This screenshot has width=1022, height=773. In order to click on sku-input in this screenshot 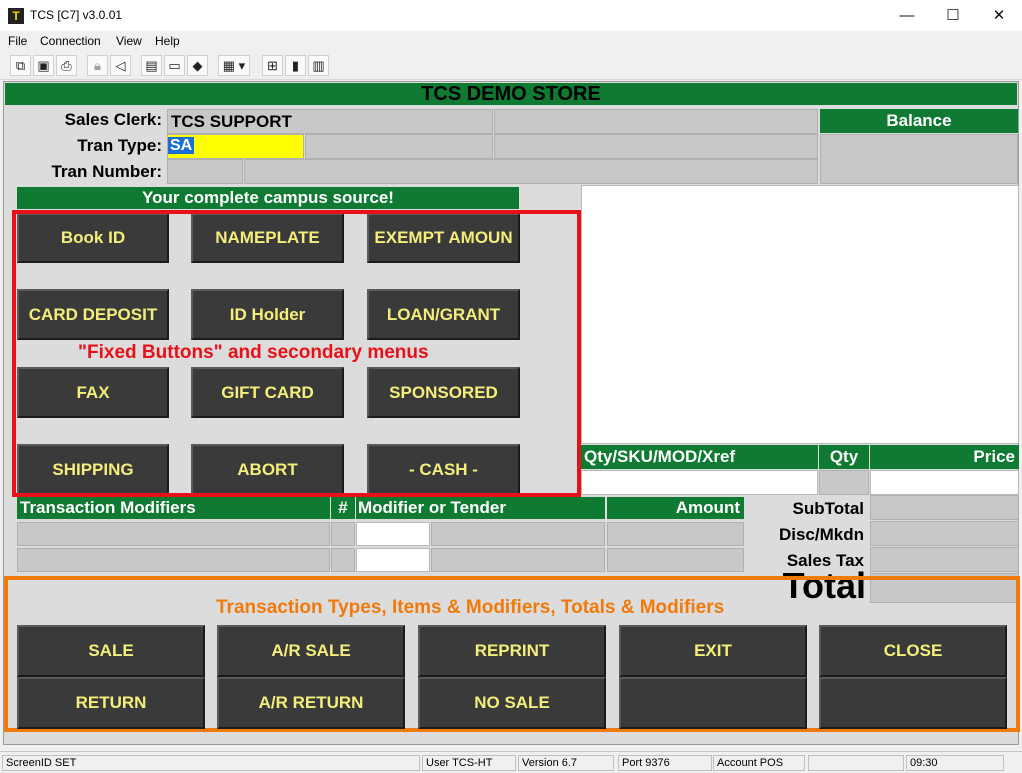, I will do `click(699, 482)`.